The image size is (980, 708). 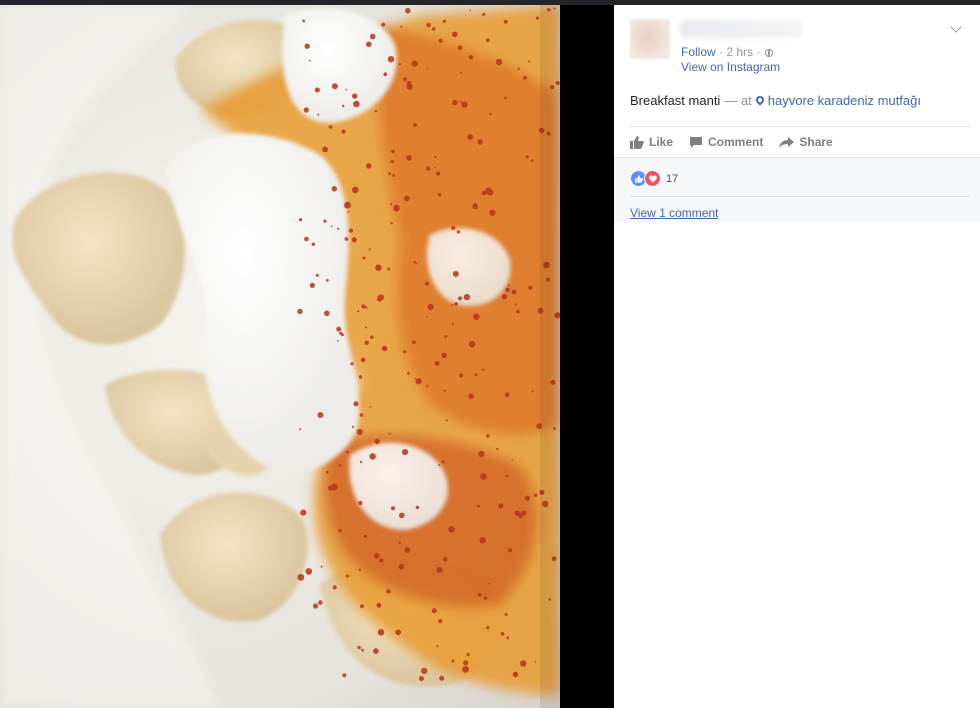 I want to click on share-button: Share, so click(x=806, y=142).